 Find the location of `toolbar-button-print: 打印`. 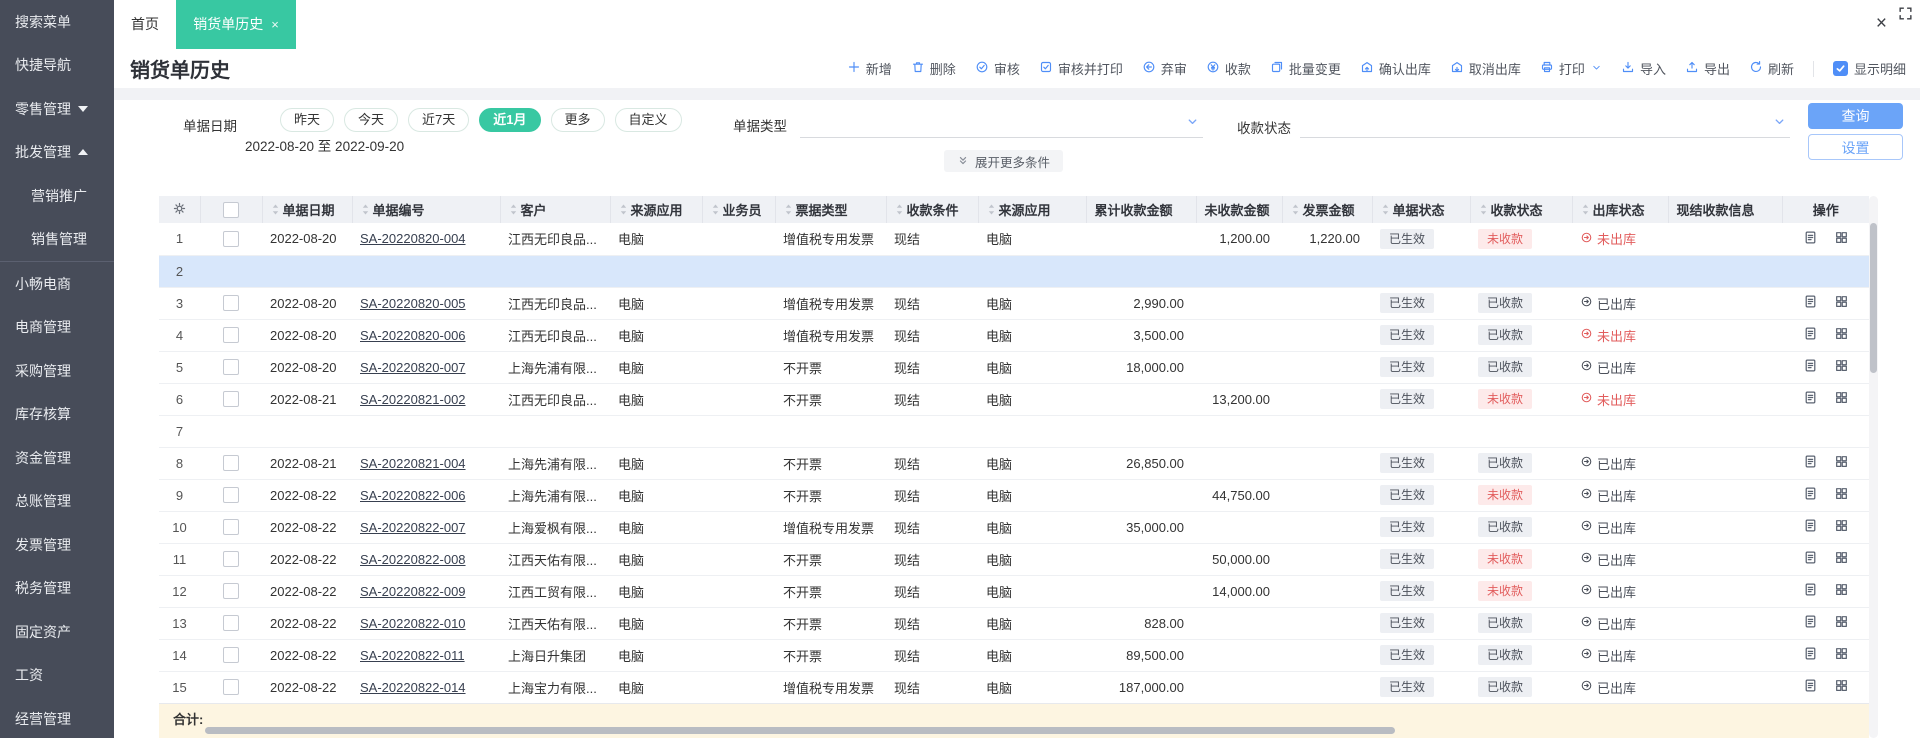

toolbar-button-print: 打印 is located at coordinates (1571, 68).